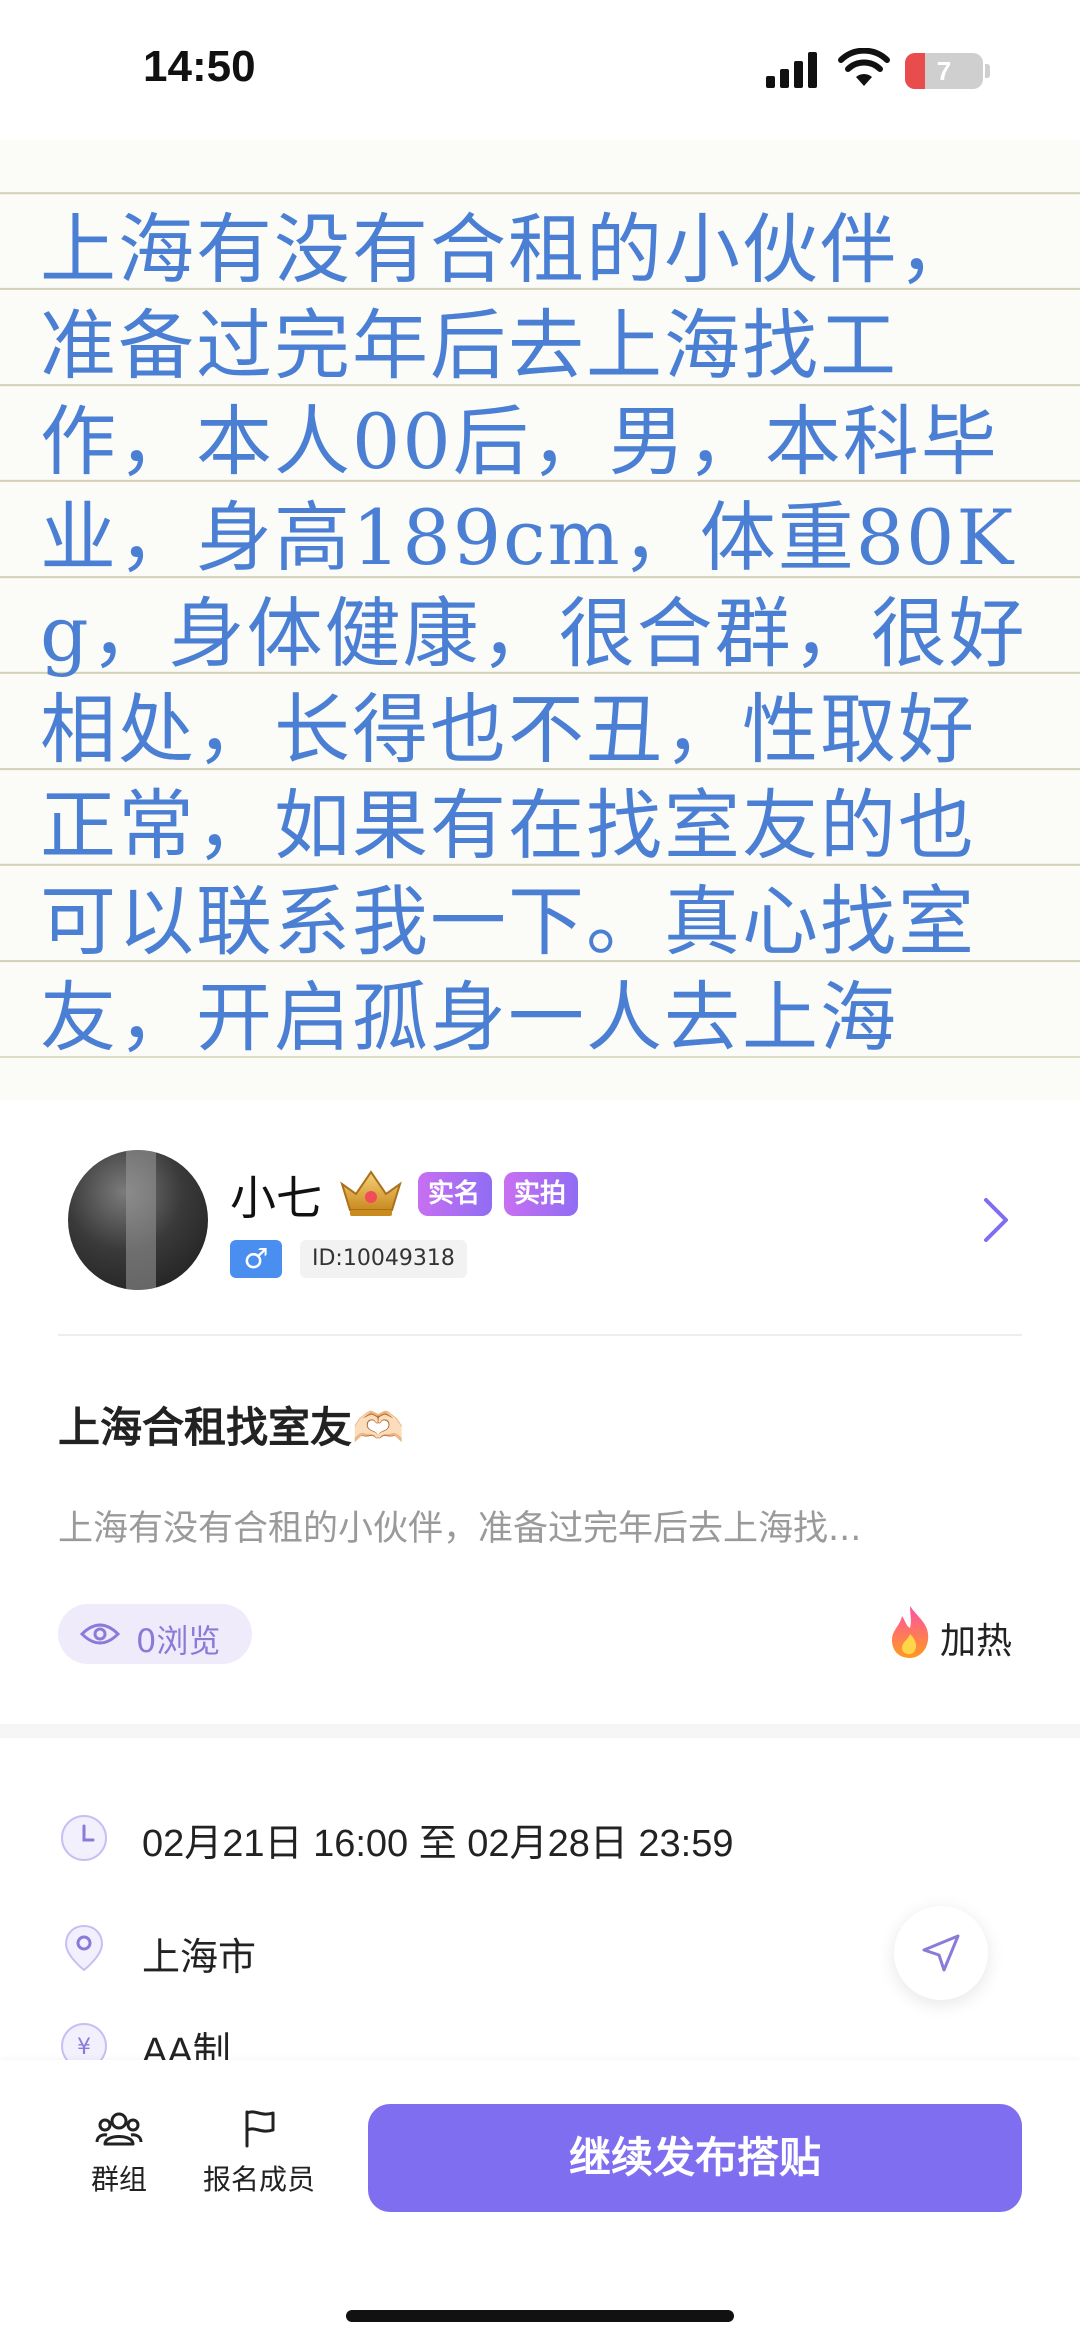 Image resolution: width=1080 pixels, height=2341 pixels. Describe the element at coordinates (995, 1220) in the screenshot. I see `chevron-right-icon` at that location.